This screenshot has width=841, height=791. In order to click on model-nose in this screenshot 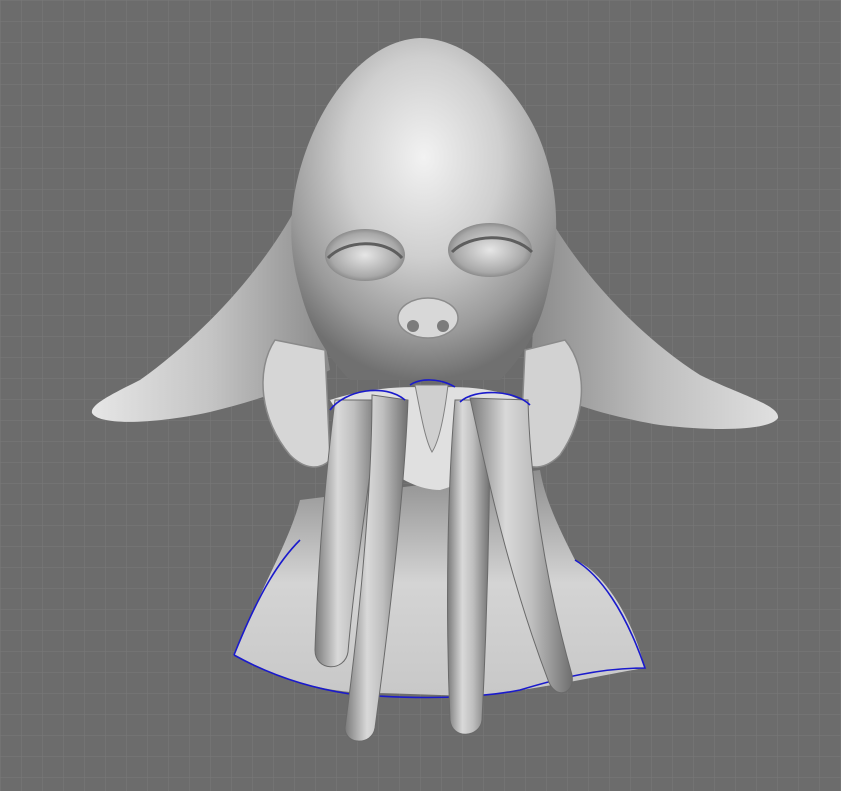, I will do `click(428, 318)`.